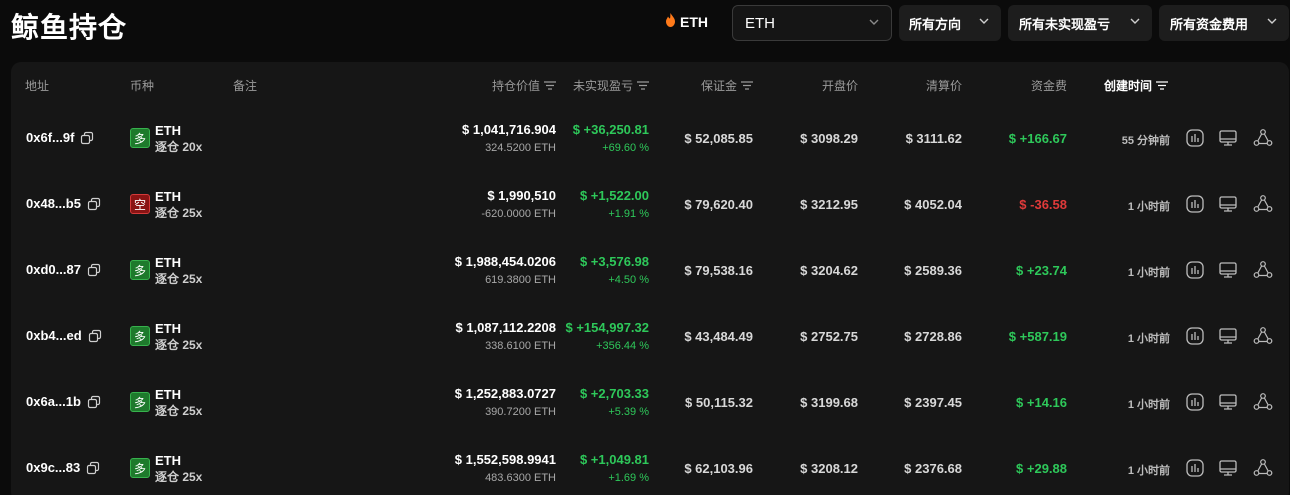 The width and height of the screenshot is (1290, 495). I want to click on address-cell: 0xd0...87, so click(63, 269).